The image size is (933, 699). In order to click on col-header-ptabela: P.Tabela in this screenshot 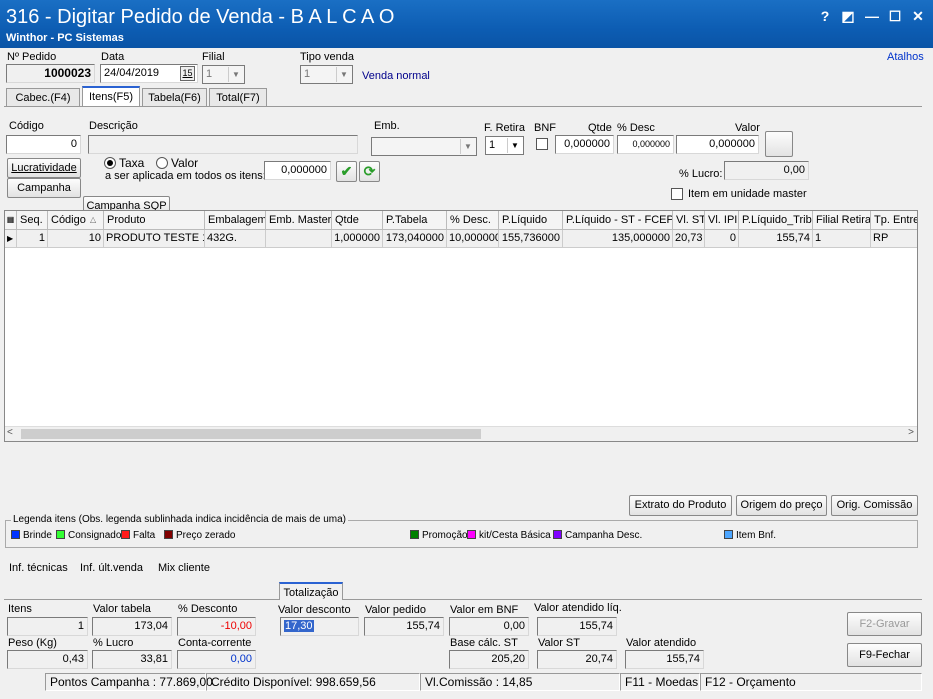, I will do `click(415, 220)`.